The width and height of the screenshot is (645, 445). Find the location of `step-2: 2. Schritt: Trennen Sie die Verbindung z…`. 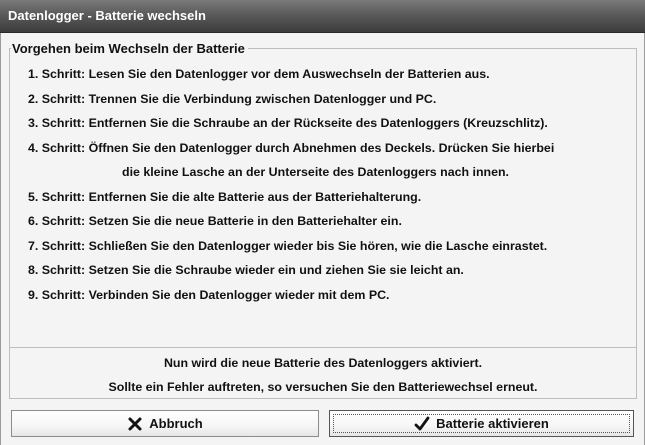

step-2: 2. Schritt: Trennen Sie die Verbindung z… is located at coordinates (232, 98).